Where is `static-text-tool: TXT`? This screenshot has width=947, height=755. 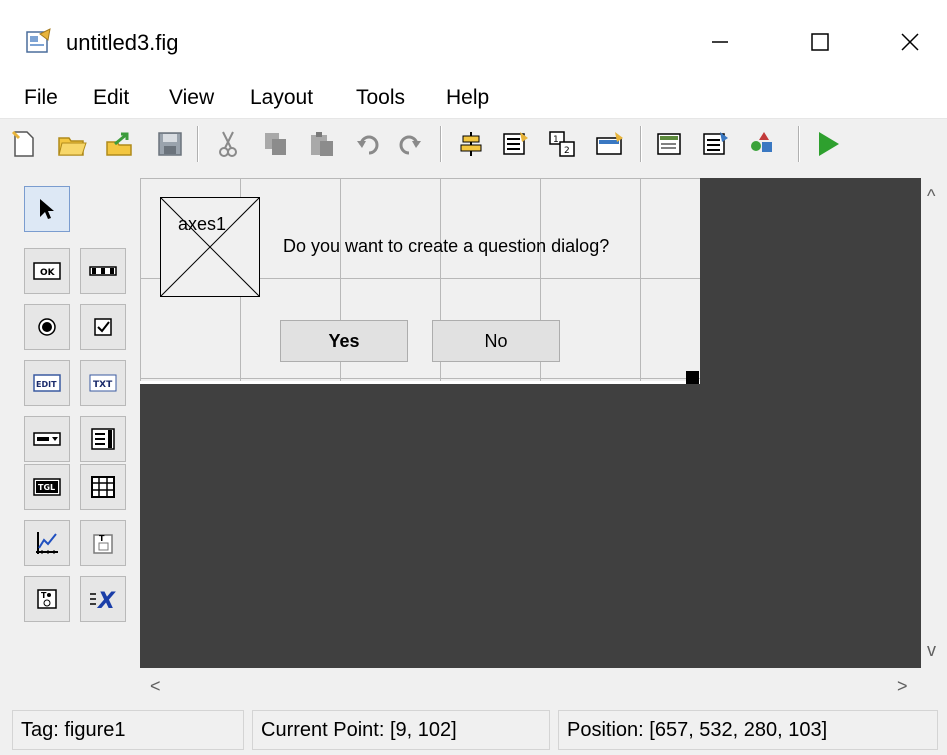 static-text-tool: TXT is located at coordinates (103, 383).